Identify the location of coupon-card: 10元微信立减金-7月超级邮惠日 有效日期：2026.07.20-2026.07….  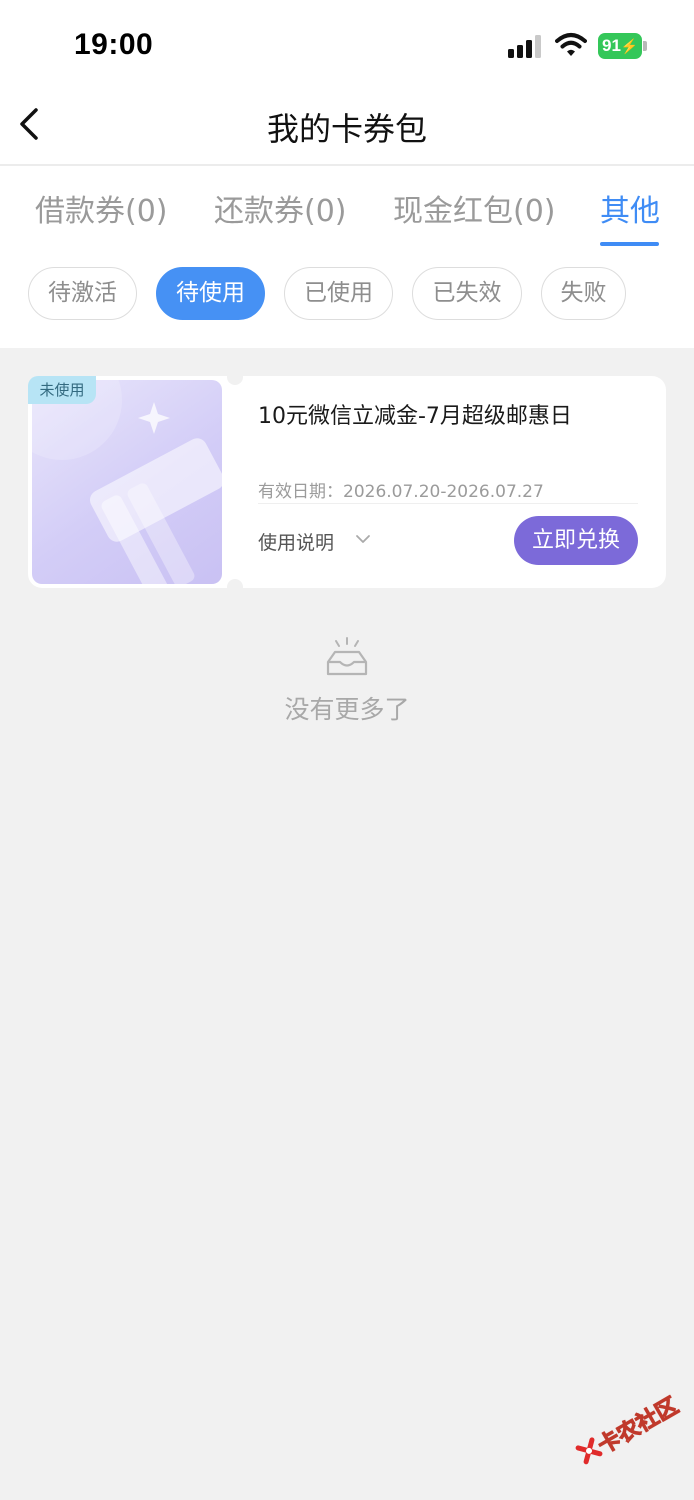
(347, 482).